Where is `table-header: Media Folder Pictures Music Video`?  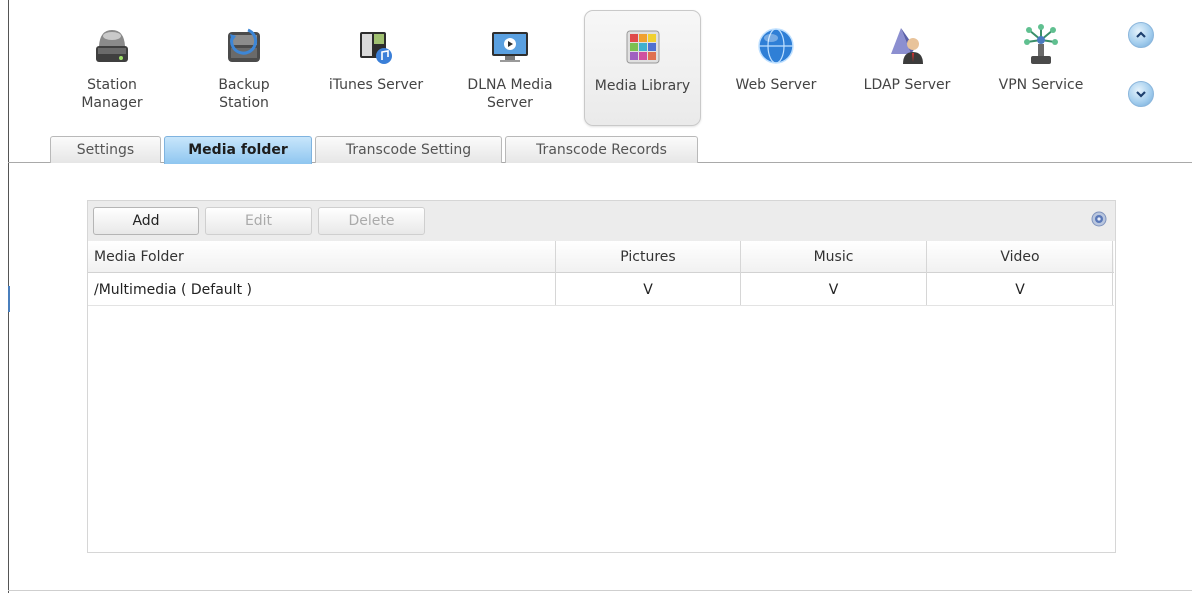 table-header: Media Folder Pictures Music Video is located at coordinates (601, 257).